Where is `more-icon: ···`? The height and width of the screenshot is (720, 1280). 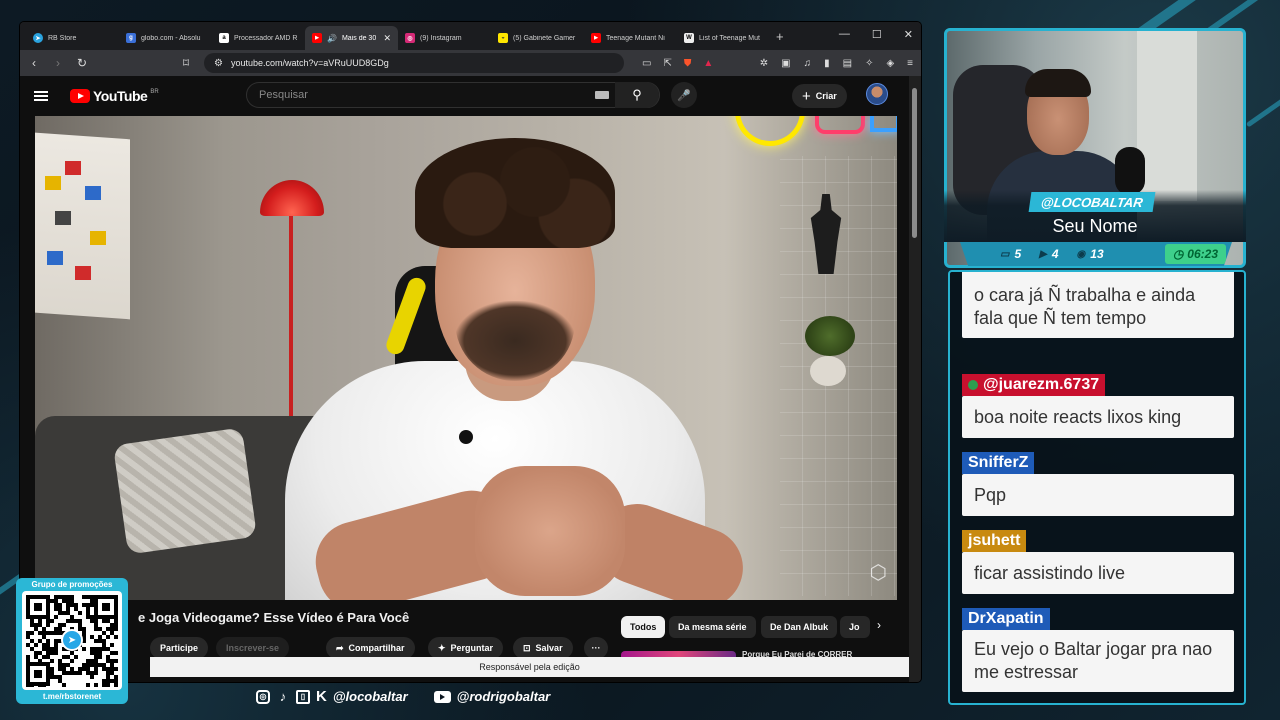
more-icon: ··· is located at coordinates (596, 648).